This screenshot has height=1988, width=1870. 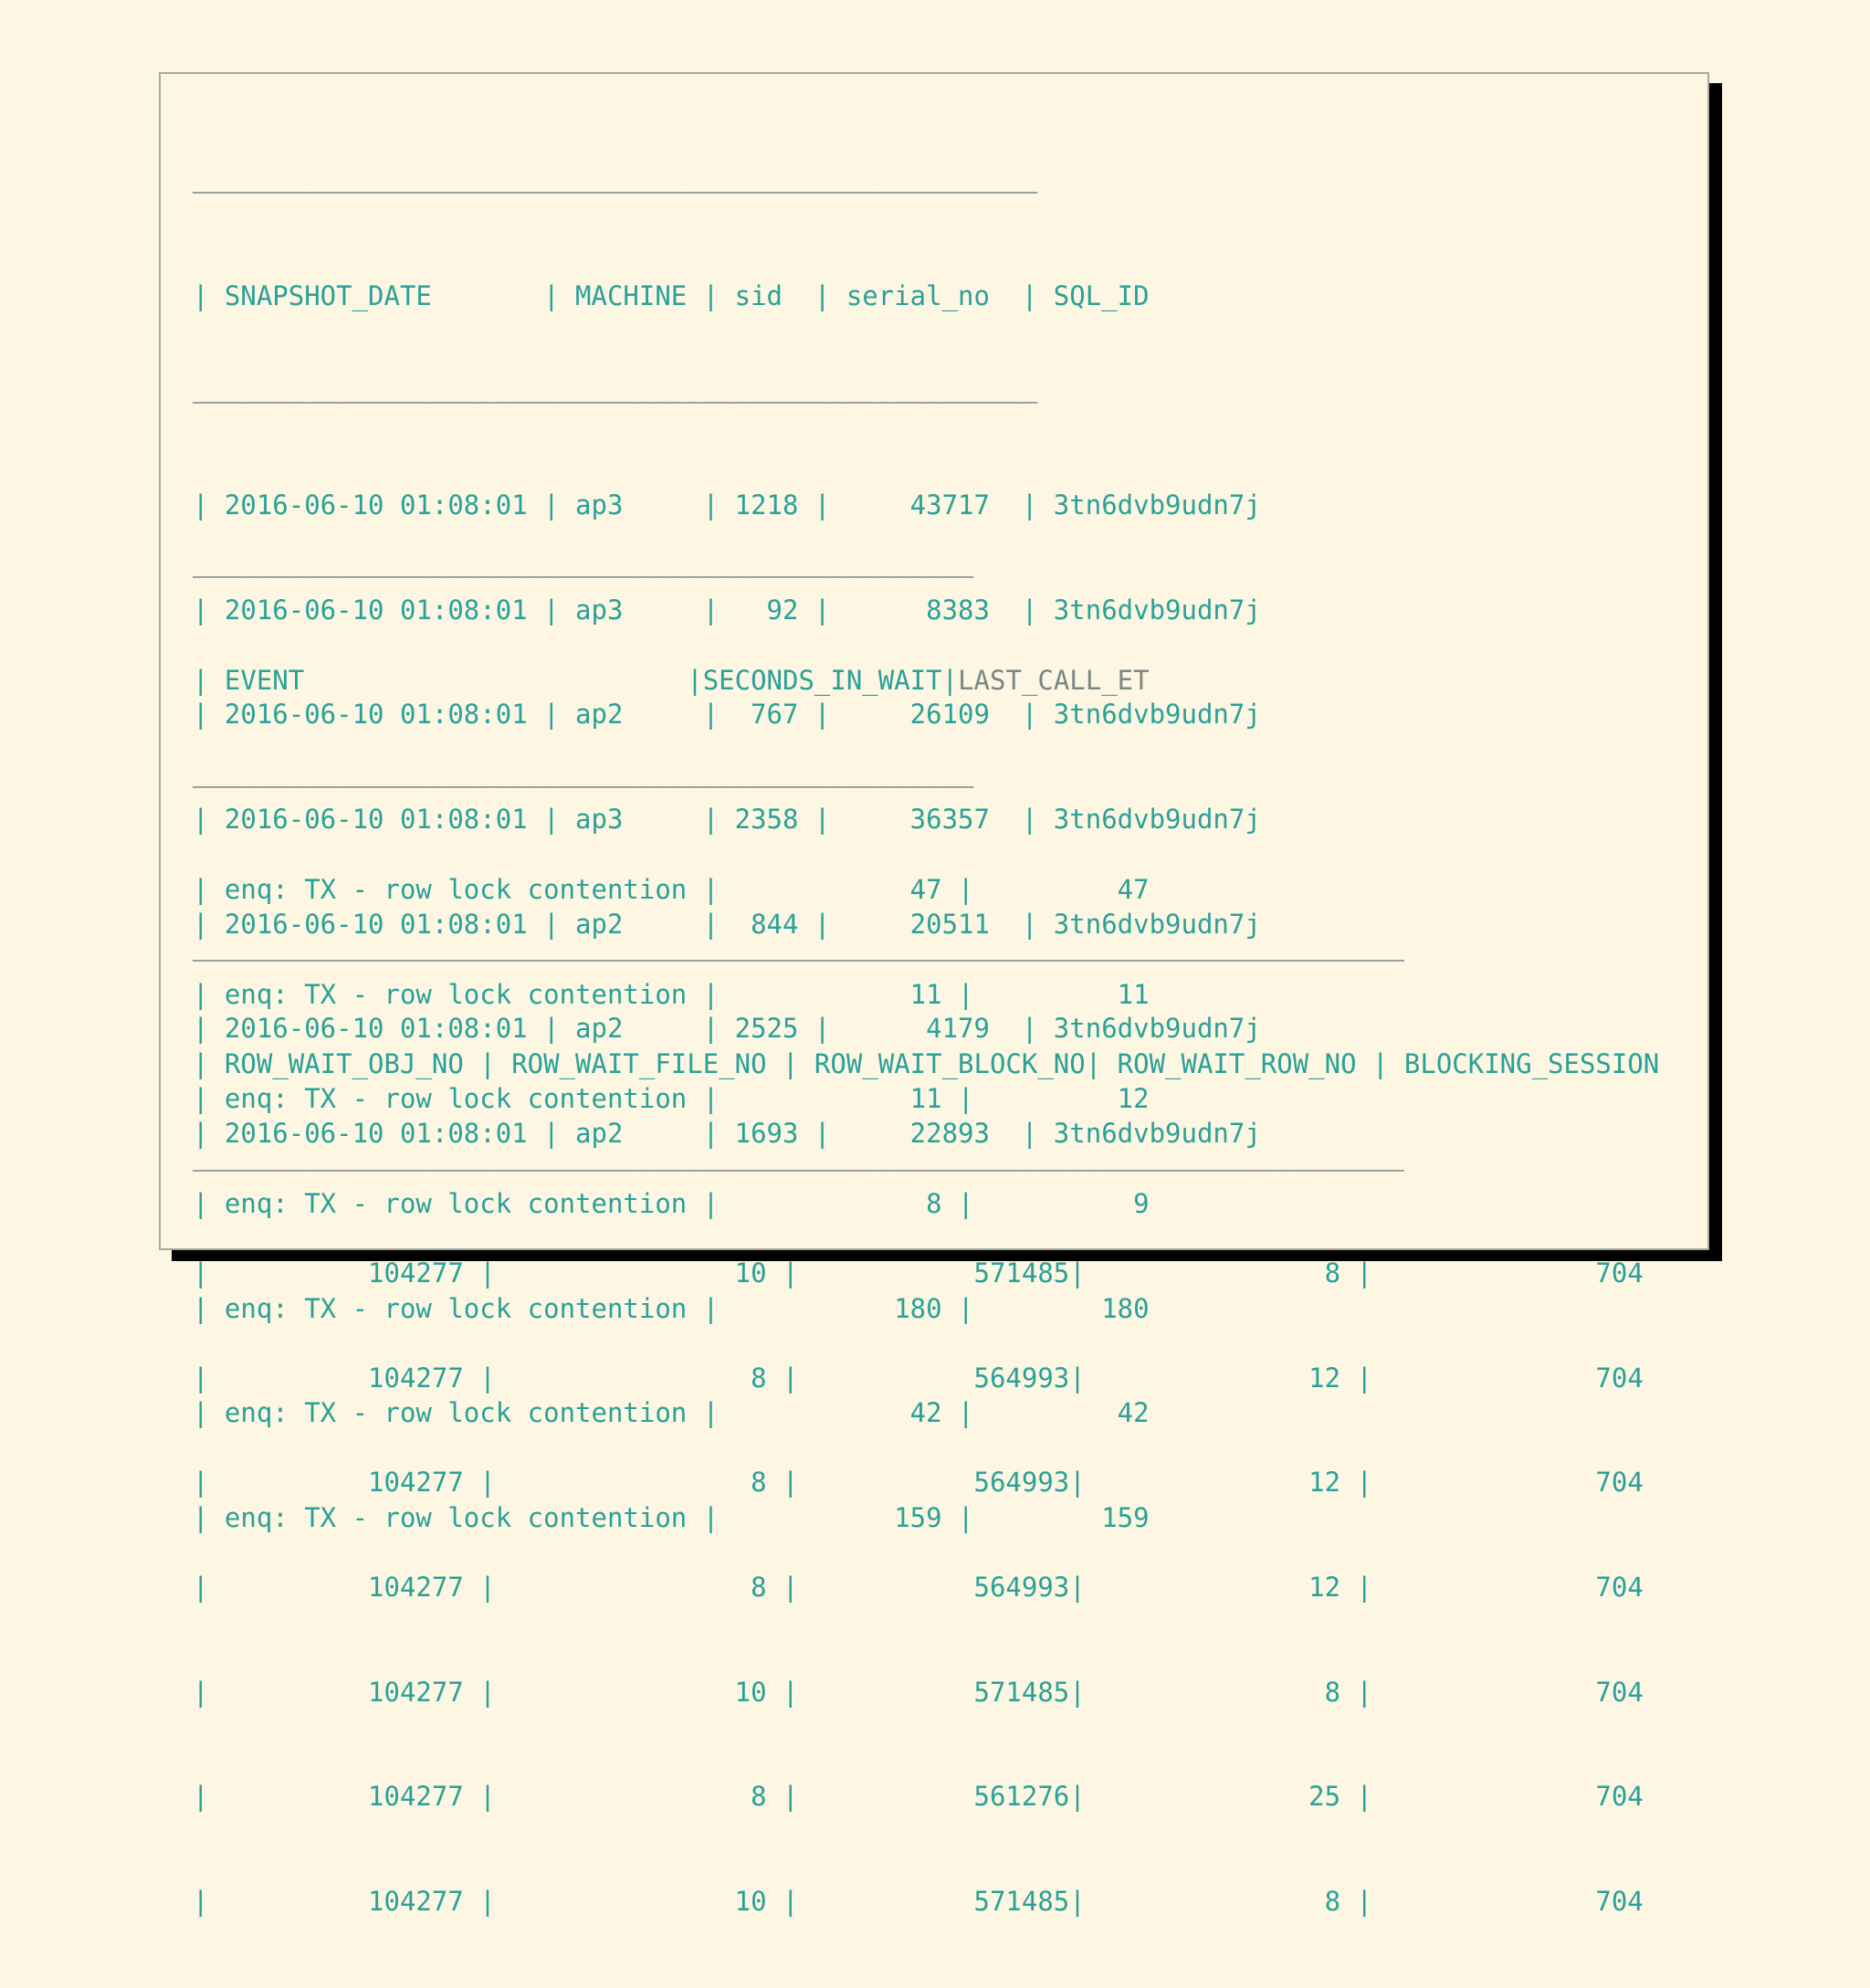 What do you see at coordinates (1054, 680) in the screenshot?
I see `table-header-last-call: LAST_CALL_ET` at bounding box center [1054, 680].